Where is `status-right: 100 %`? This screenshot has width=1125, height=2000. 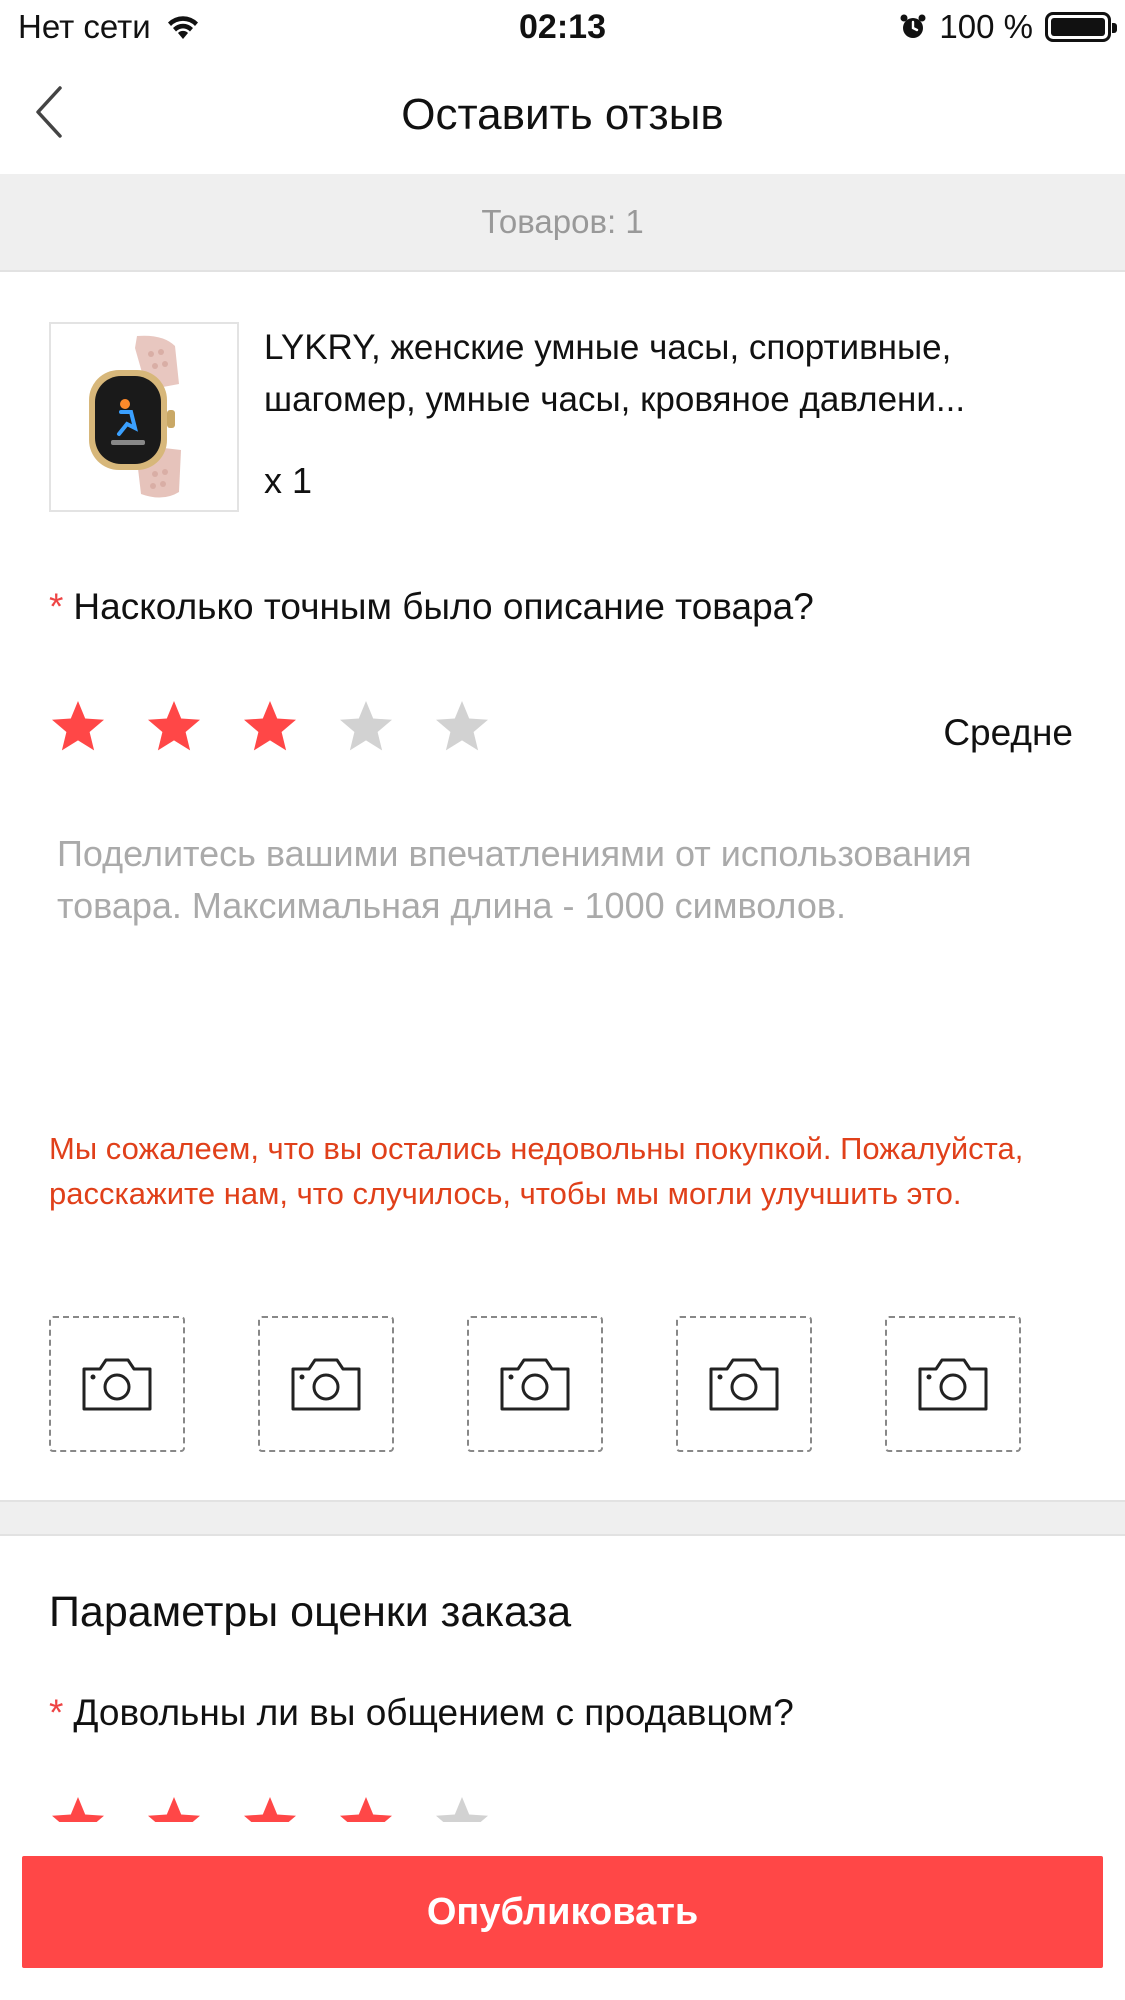
status-right: 100 % is located at coordinates (1008, 27).